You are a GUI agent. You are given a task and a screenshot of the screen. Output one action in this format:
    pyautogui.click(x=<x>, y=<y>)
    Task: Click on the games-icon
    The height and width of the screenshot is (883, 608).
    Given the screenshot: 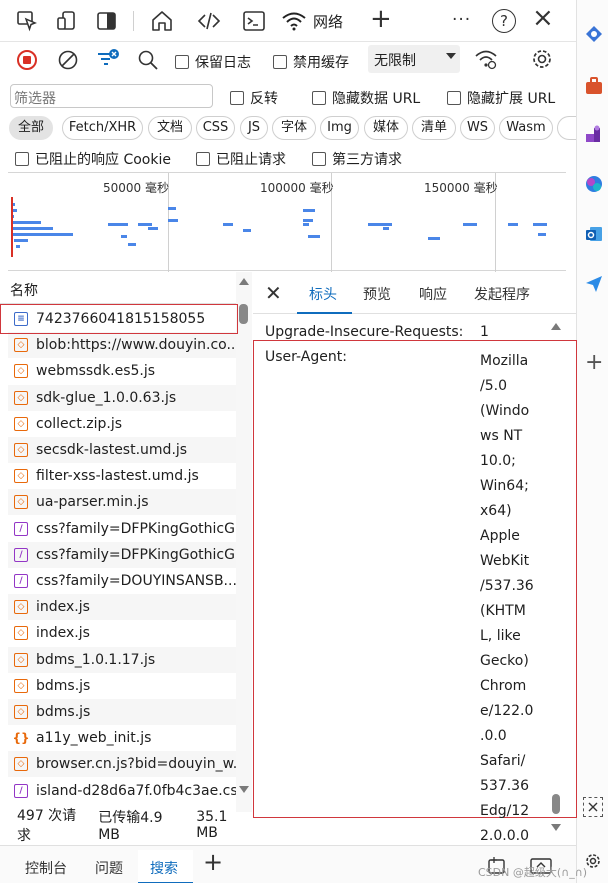 What is the action you would take?
    pyautogui.click(x=594, y=134)
    